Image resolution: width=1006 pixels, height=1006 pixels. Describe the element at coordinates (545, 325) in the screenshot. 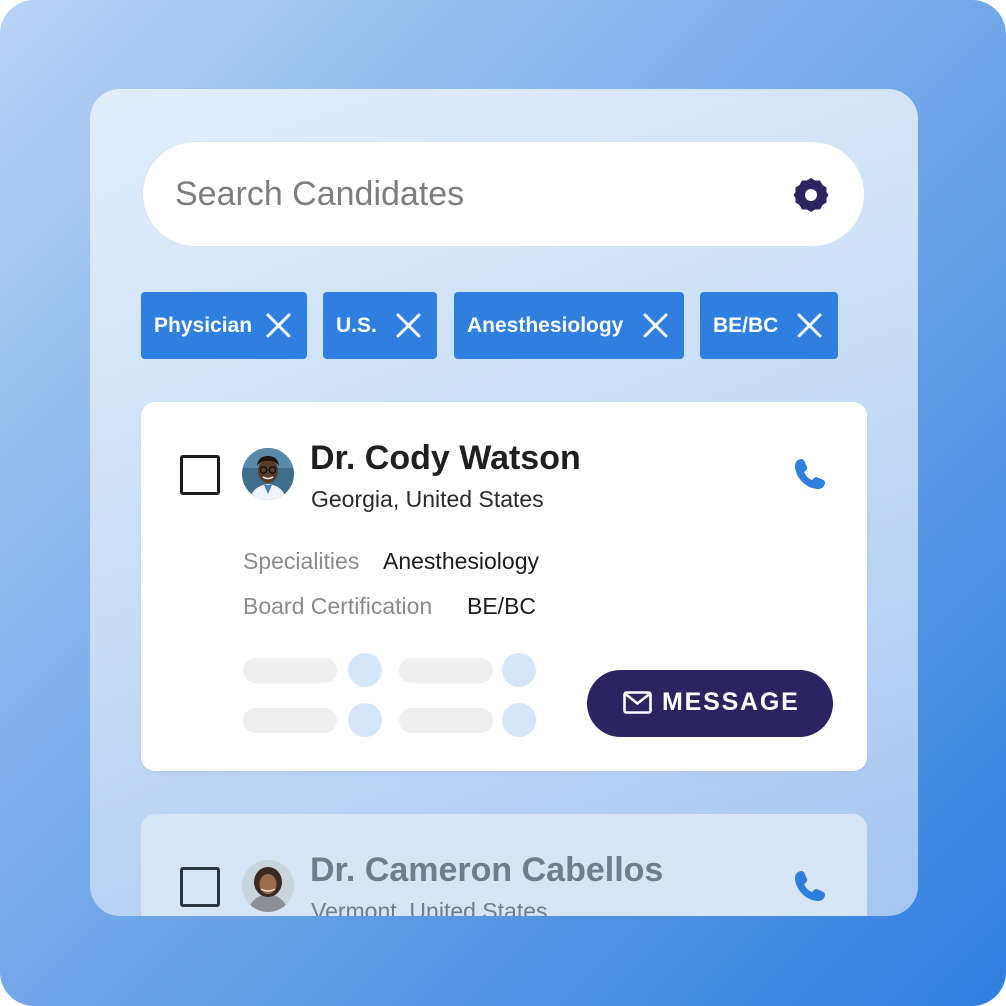

I see `filter-chip-label: Anesthesiology` at that location.